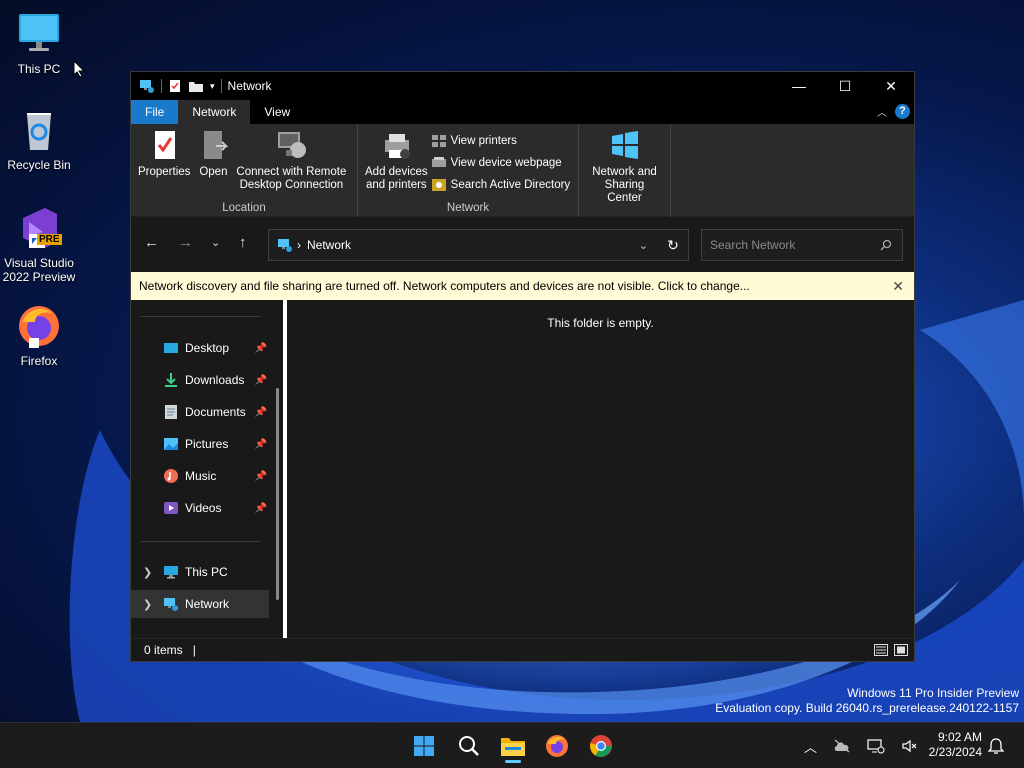 Image resolution: width=1024 pixels, height=768 pixels. I want to click on nav-item-network: ❯ Network, so click(200, 604).